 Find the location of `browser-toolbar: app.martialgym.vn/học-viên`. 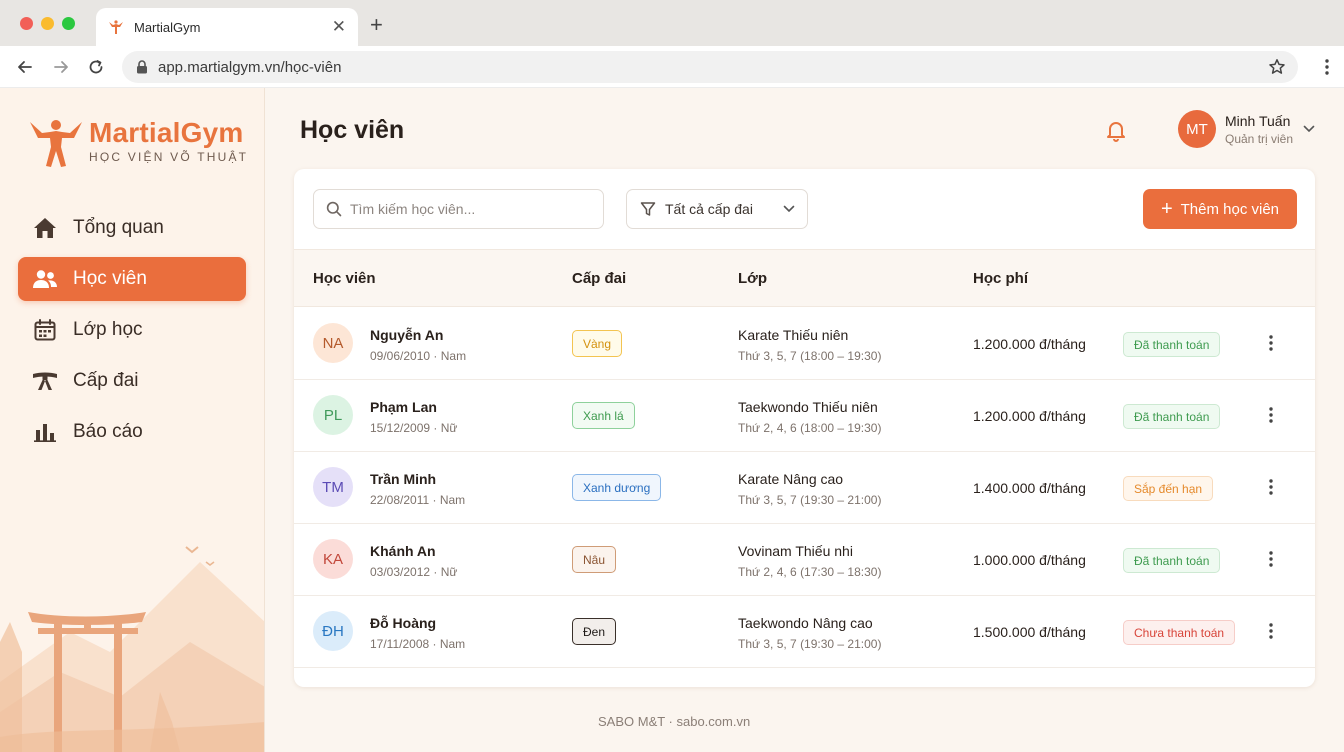

browser-toolbar: app.martialgym.vn/học-viên is located at coordinates (672, 67).